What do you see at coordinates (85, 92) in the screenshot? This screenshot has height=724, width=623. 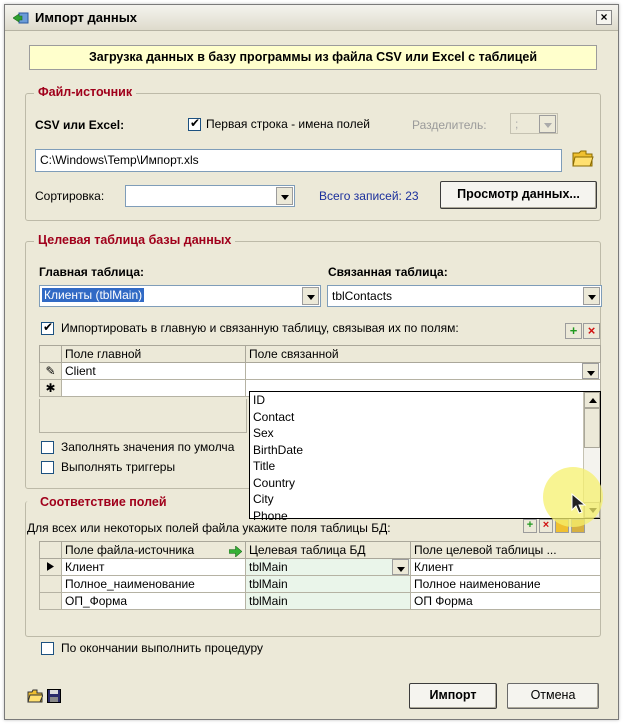 I see `source-group-legend: Файл-источник` at bounding box center [85, 92].